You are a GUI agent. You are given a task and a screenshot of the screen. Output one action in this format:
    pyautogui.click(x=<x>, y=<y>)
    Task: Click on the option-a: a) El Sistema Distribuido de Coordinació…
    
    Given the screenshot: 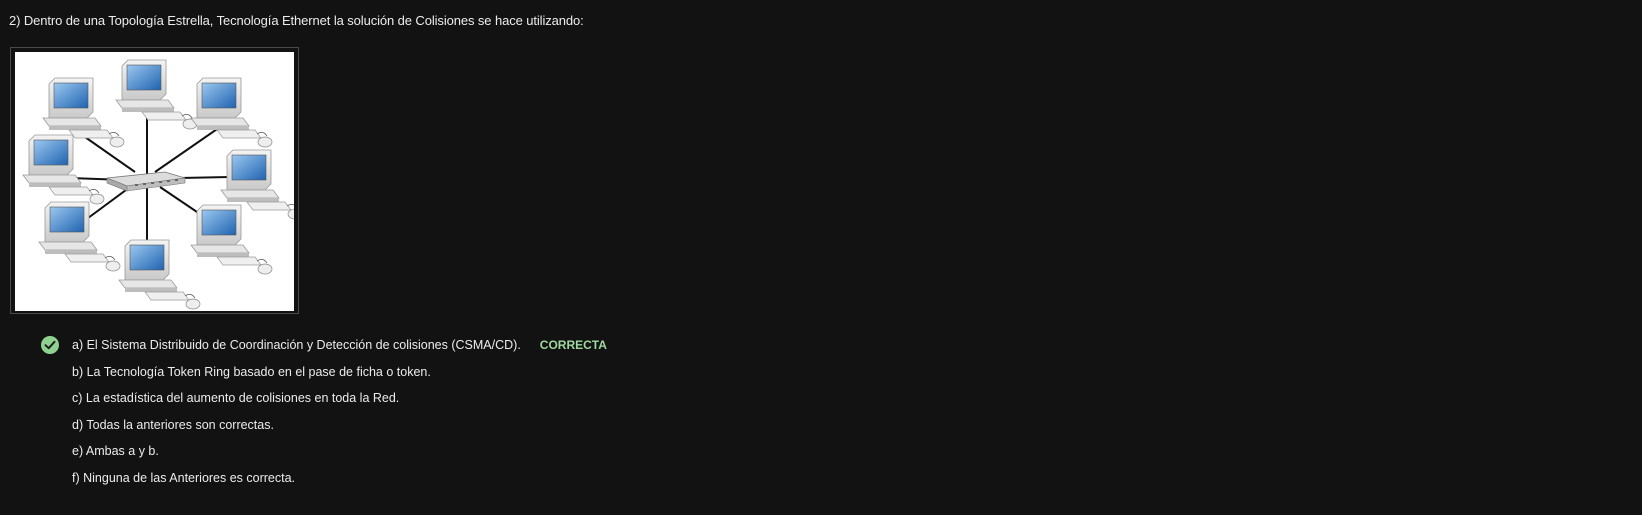 What is the action you would take?
    pyautogui.click(x=323, y=345)
    